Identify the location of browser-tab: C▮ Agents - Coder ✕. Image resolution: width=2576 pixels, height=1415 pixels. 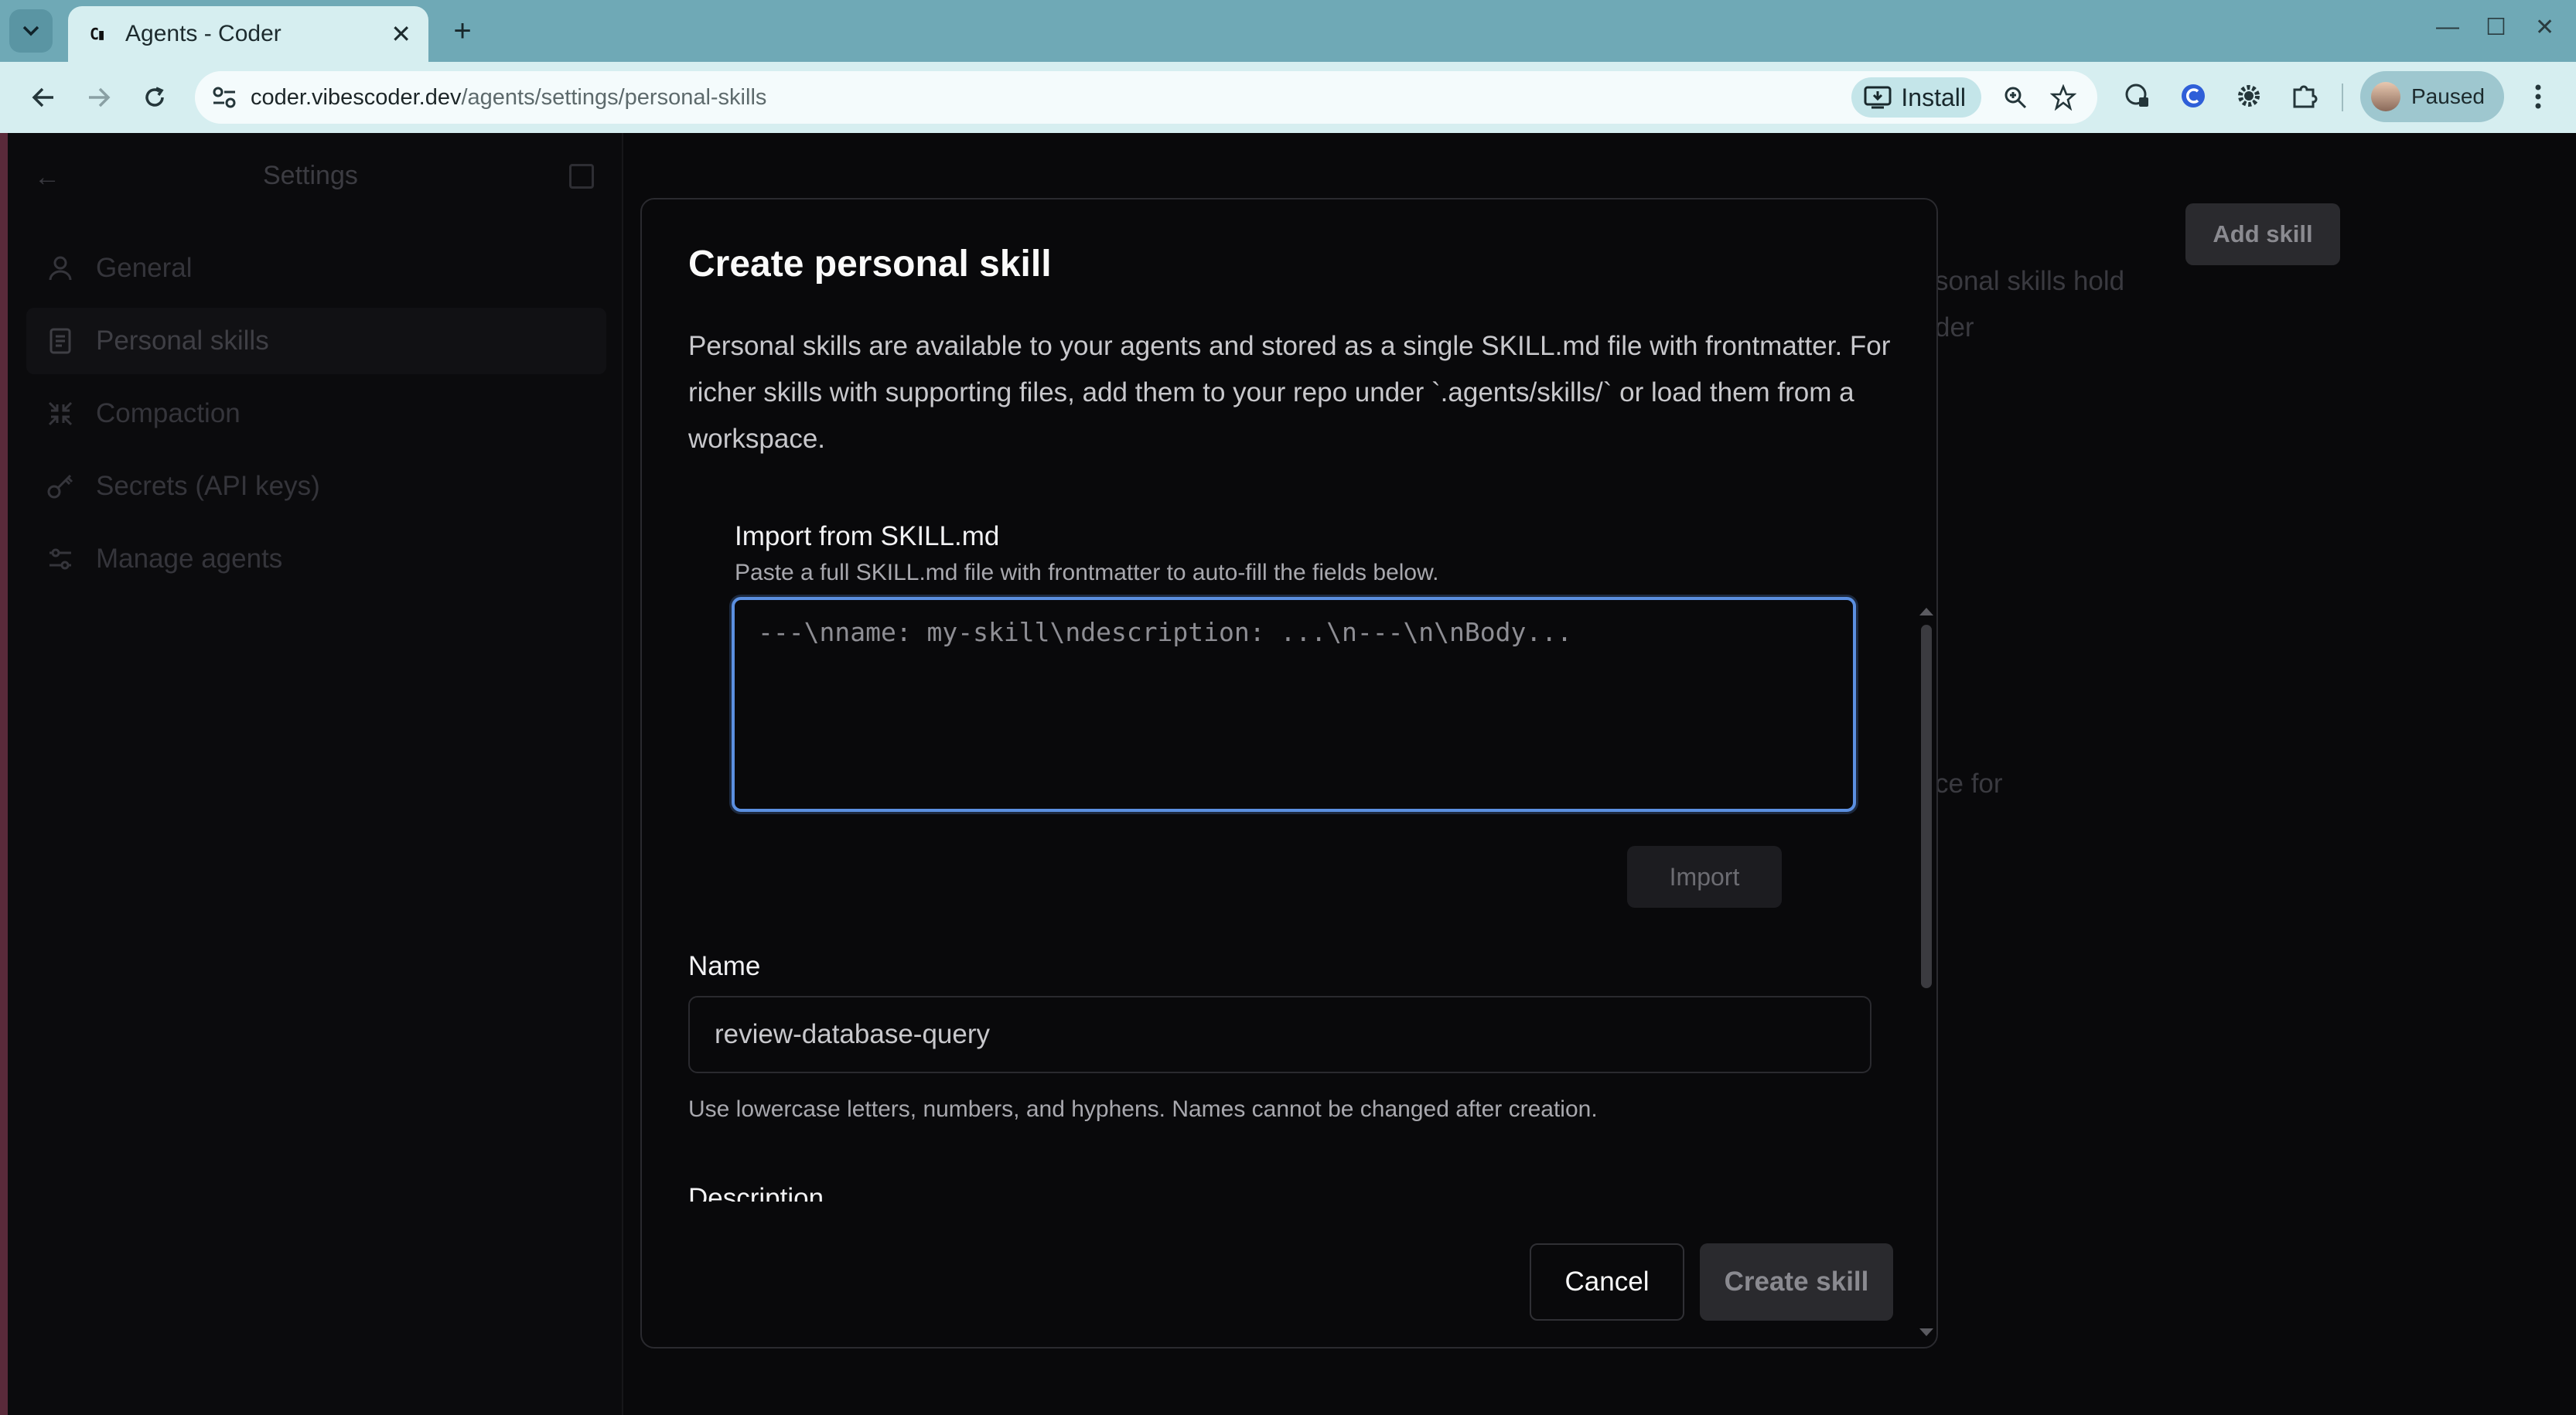
(248, 34).